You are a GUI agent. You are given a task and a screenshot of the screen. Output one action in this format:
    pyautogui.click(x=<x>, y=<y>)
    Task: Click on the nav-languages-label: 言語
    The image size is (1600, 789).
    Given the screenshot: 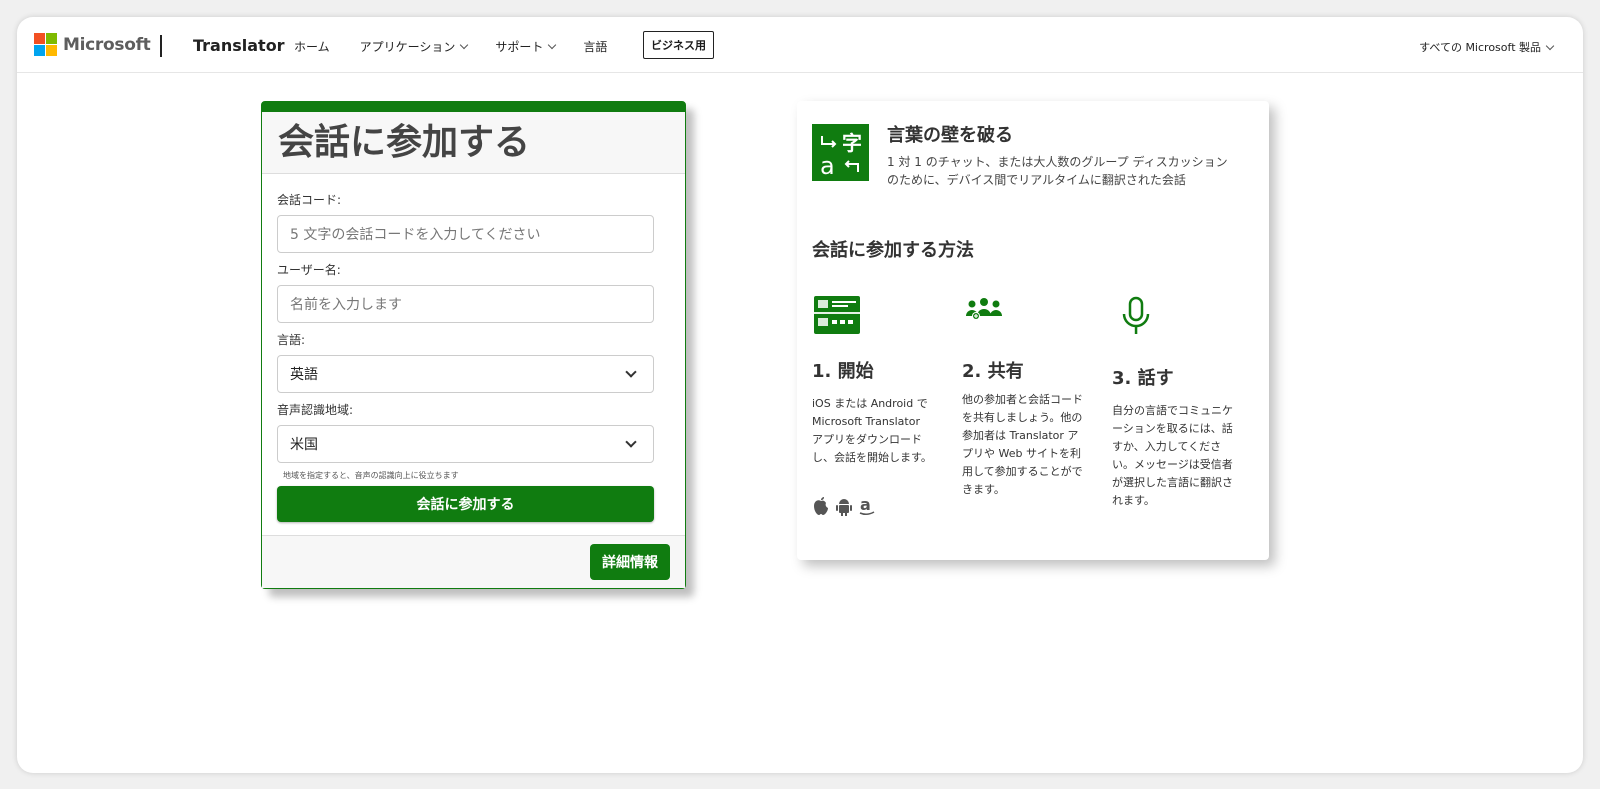 What is the action you would take?
    pyautogui.click(x=595, y=47)
    